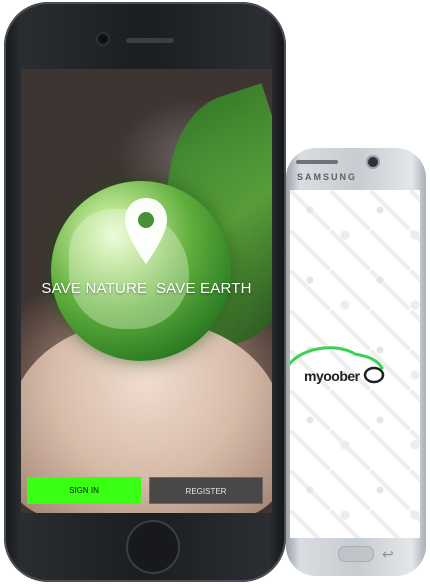 The height and width of the screenshot is (584, 430). I want to click on headline-text: SAVE NATURE SAVE EARTH, so click(146, 288).